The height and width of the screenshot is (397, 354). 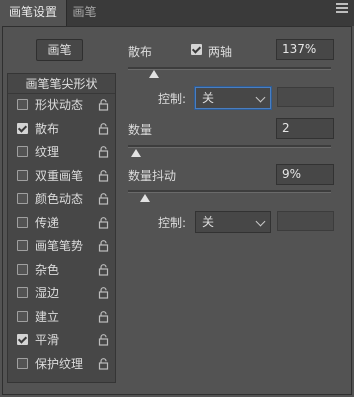 I want to click on list-item-label: 形状动态, so click(x=59, y=105).